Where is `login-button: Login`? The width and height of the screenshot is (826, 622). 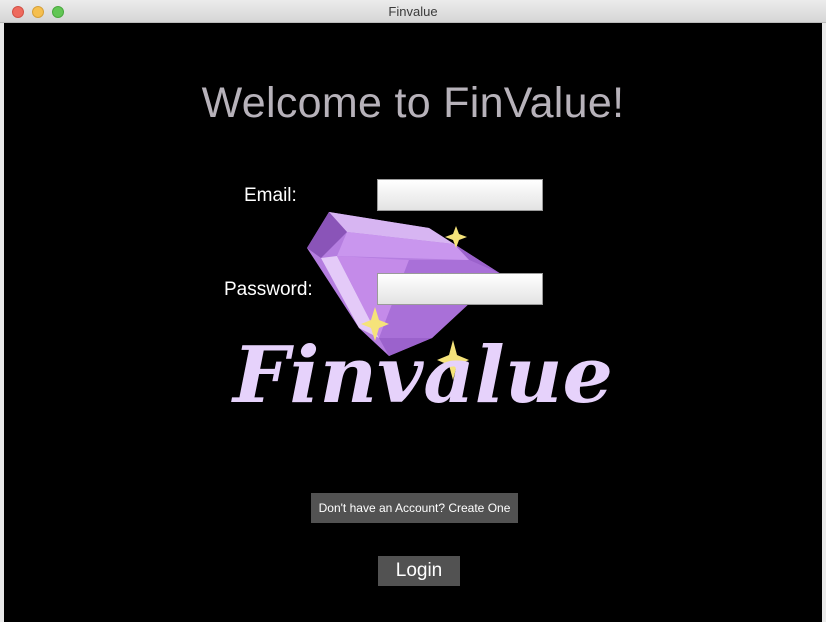
login-button: Login is located at coordinates (419, 571).